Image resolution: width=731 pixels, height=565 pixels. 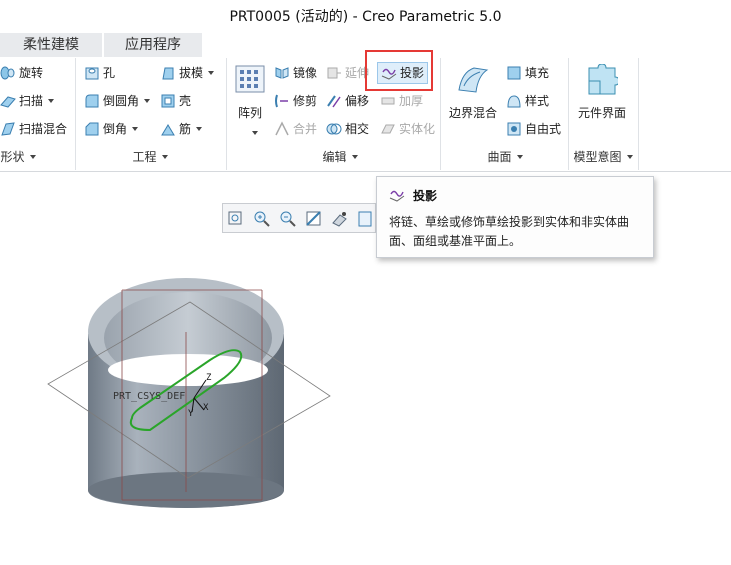 I want to click on refit-button, so click(x=236, y=219).